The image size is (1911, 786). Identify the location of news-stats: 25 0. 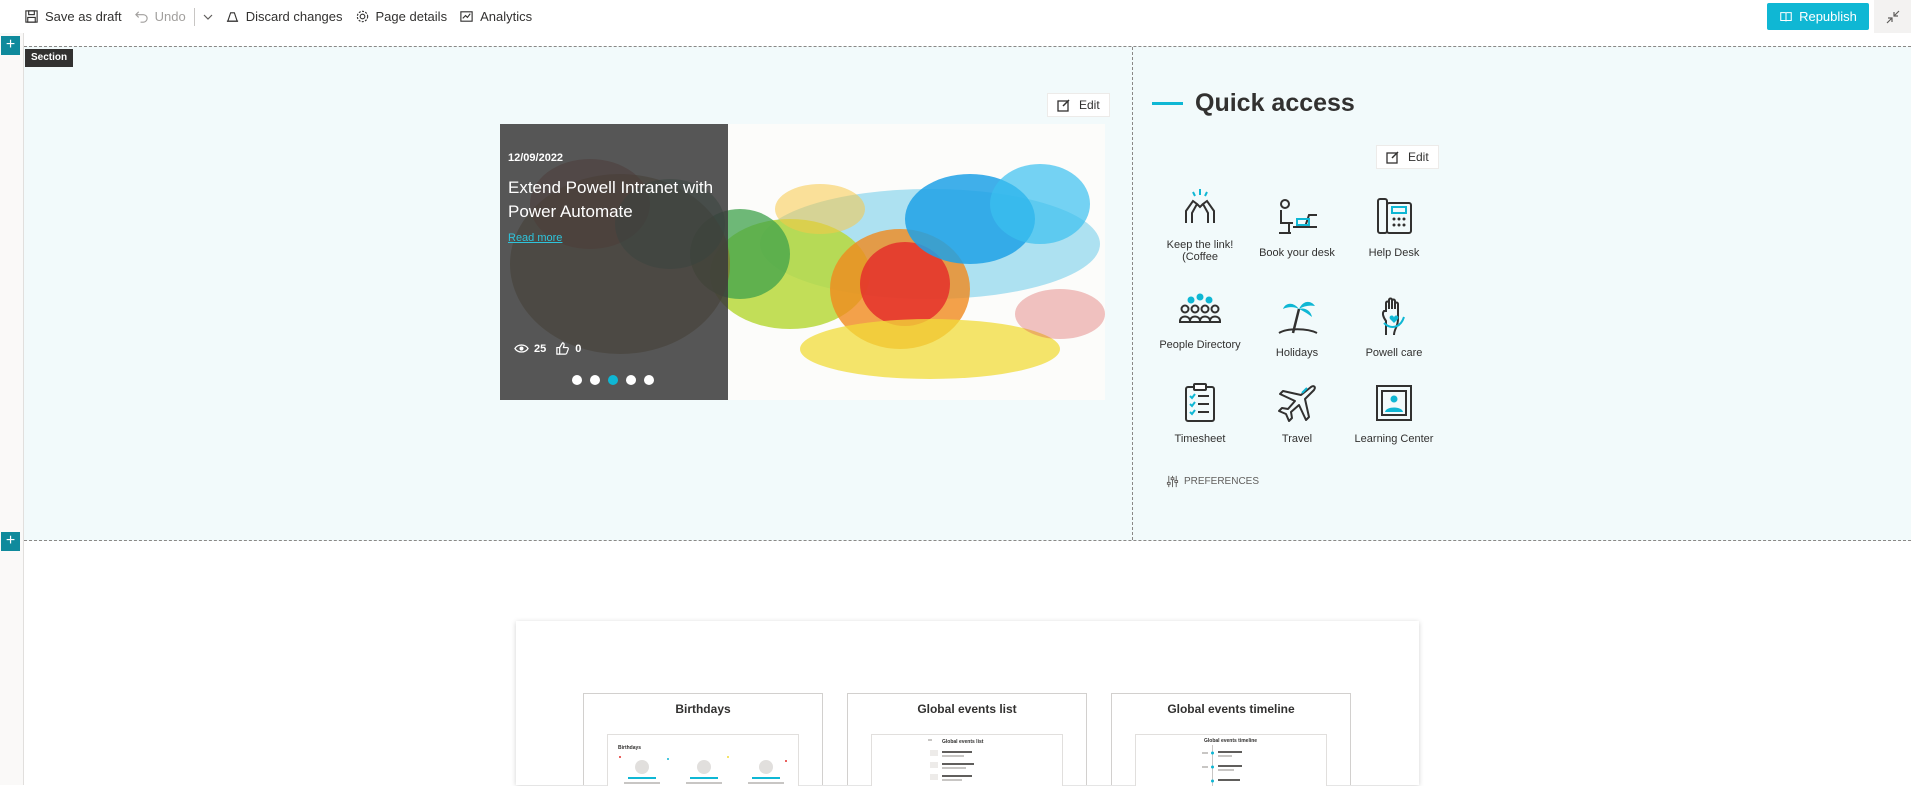
(547, 348).